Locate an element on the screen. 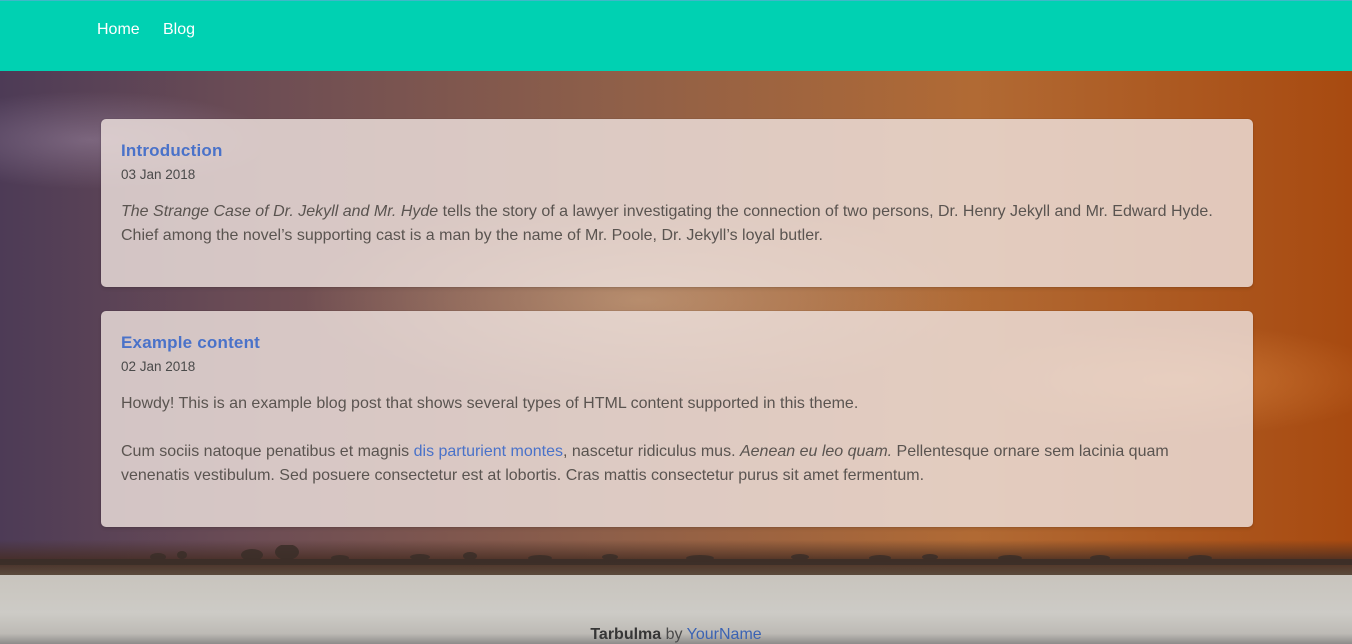  paragraph-text: , nascetur ridiculus mus. is located at coordinates (651, 451).